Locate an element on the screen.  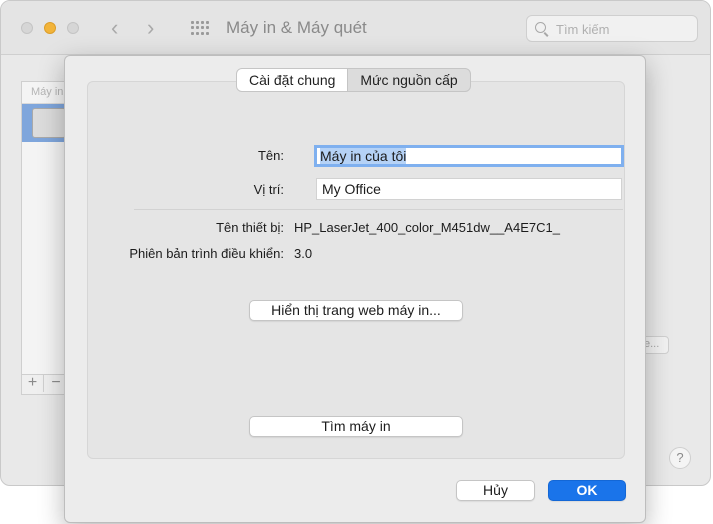
location-label: Vị trí: is located at coordinates (268, 189).